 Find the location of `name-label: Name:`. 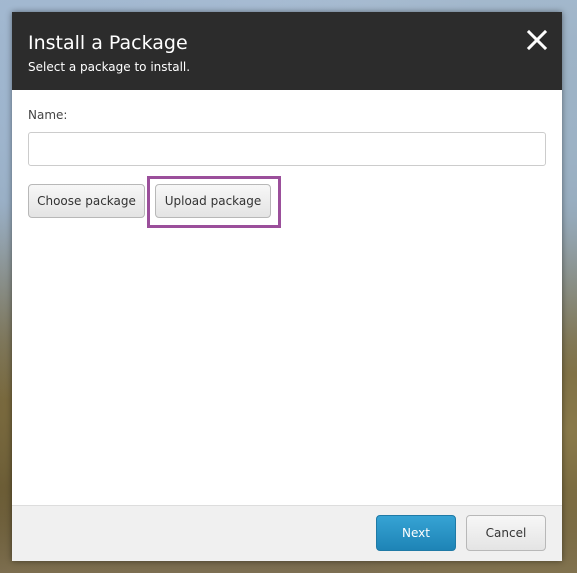

name-label: Name: is located at coordinates (48, 115).